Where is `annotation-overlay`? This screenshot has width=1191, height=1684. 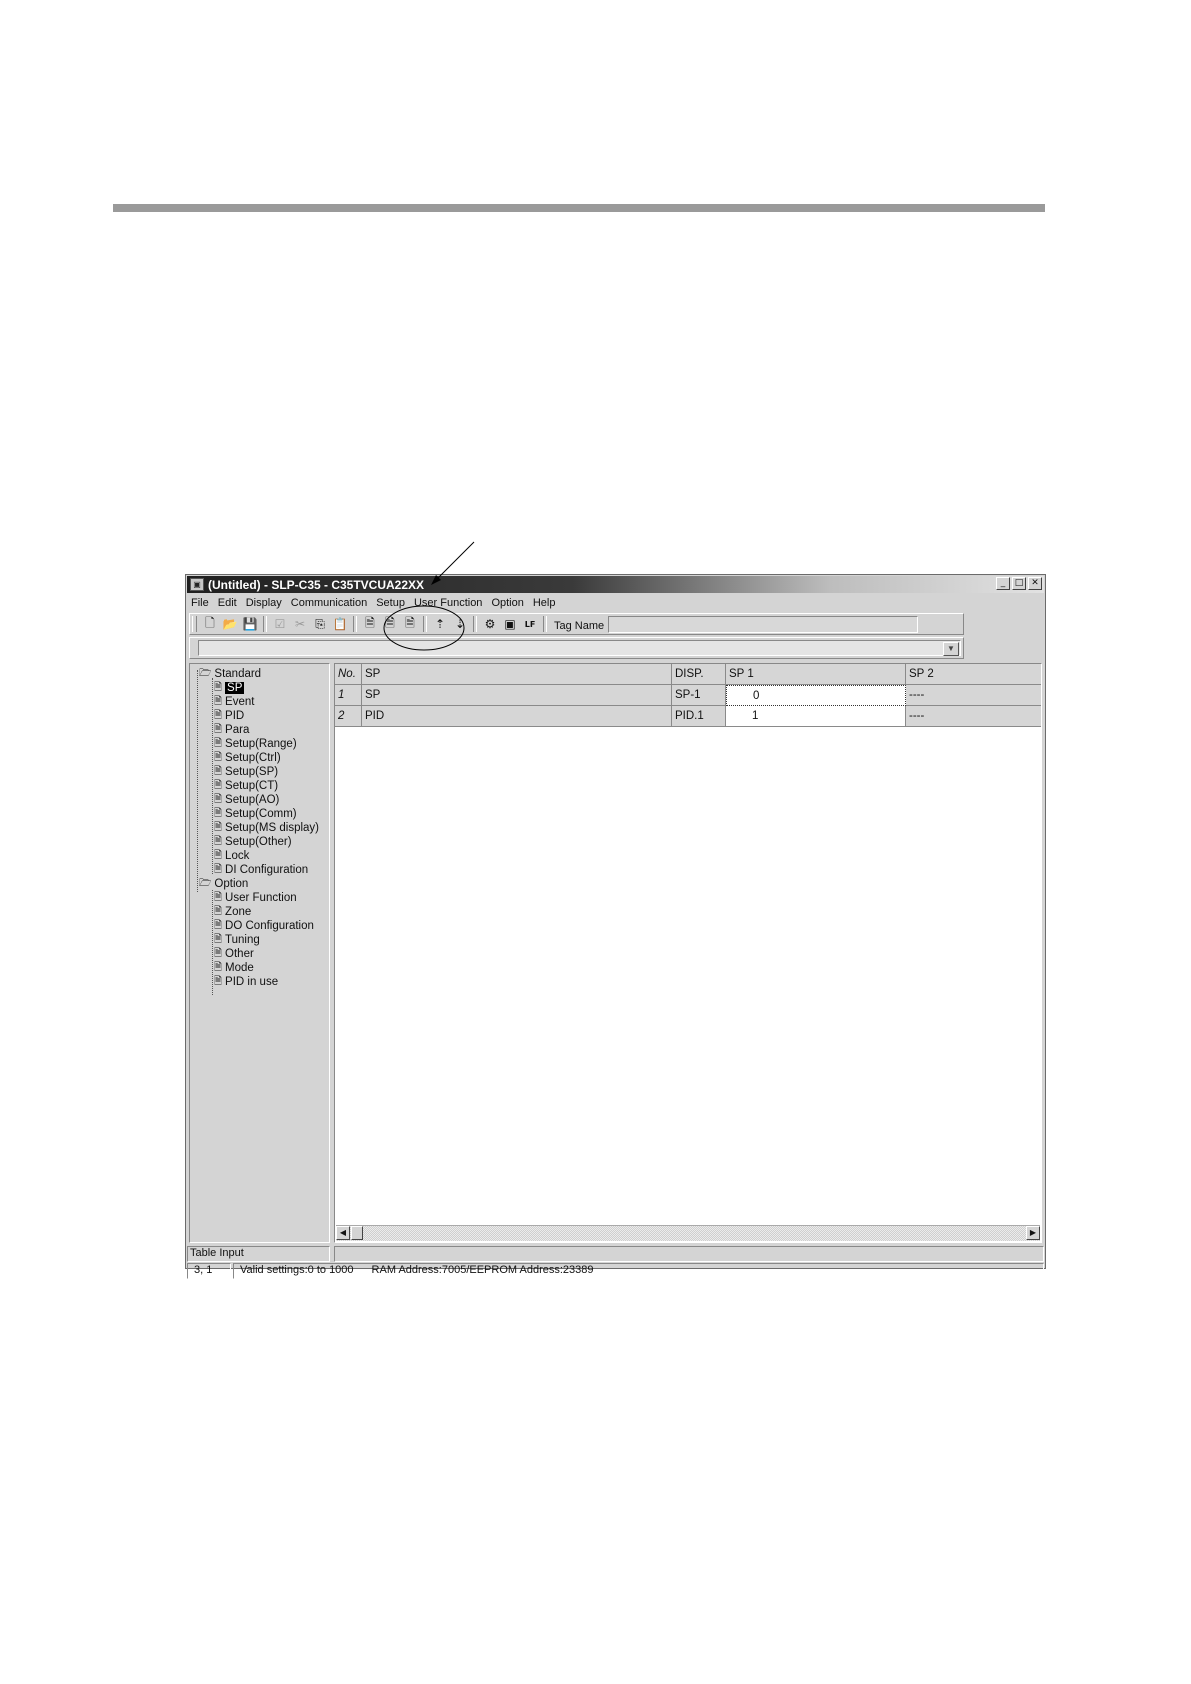 annotation-overlay is located at coordinates (429, 596).